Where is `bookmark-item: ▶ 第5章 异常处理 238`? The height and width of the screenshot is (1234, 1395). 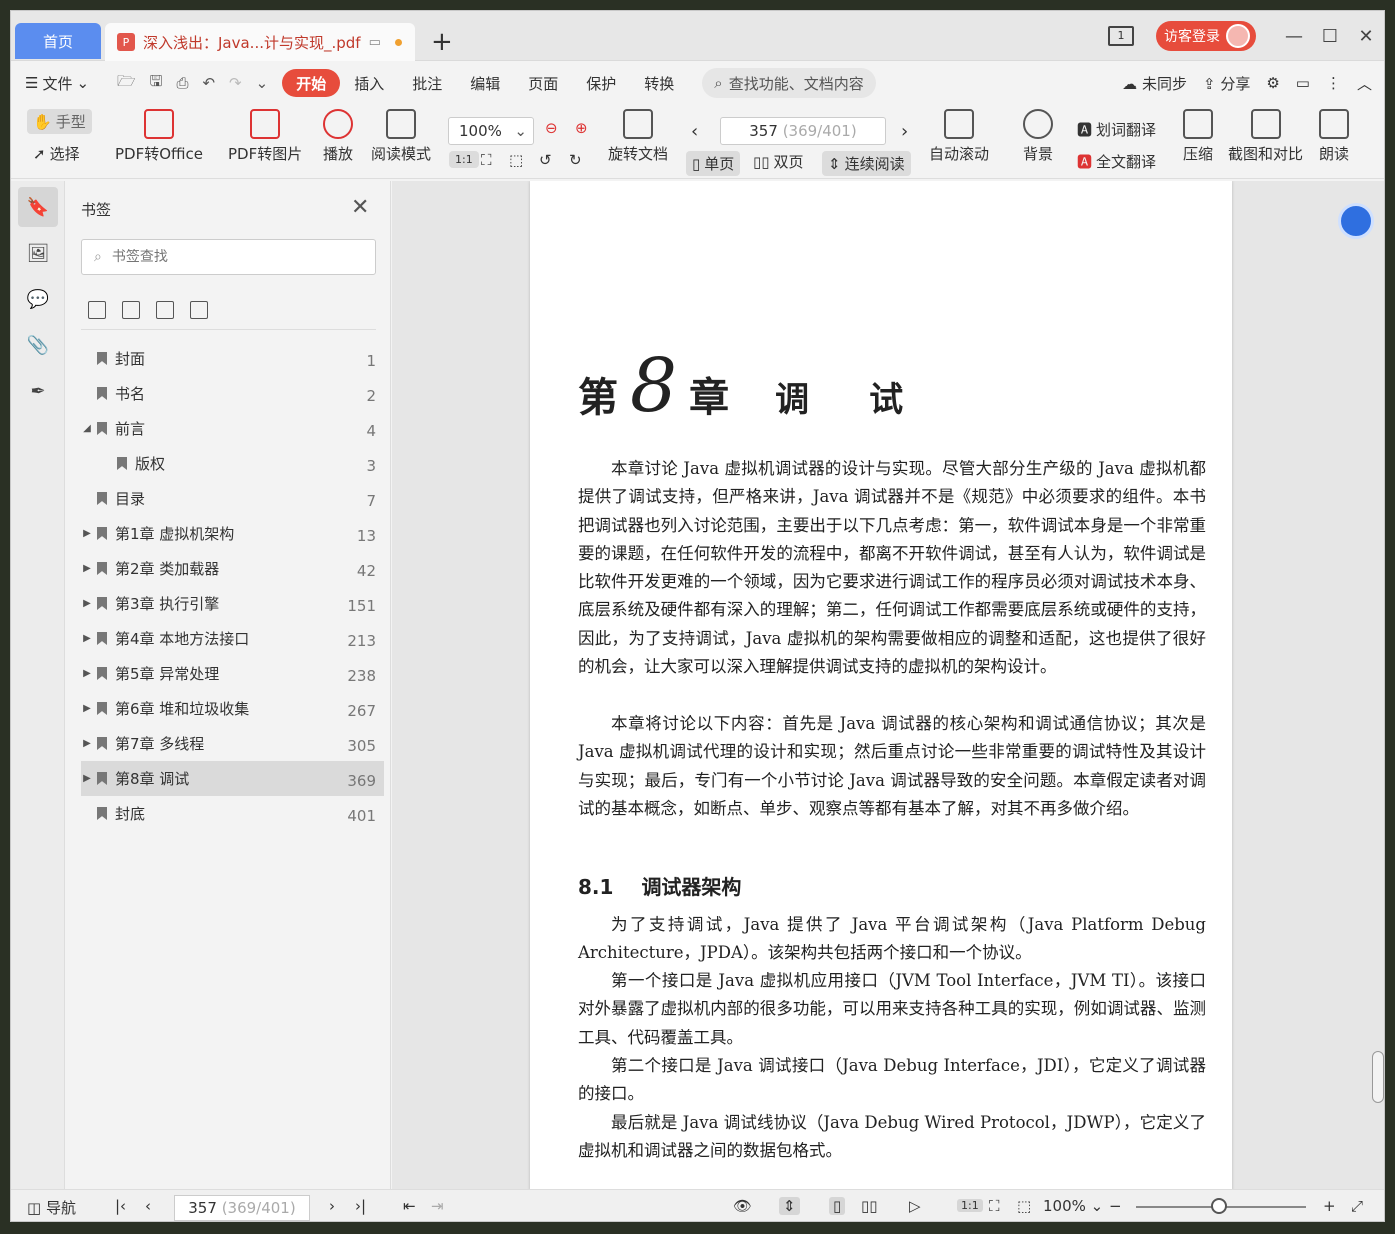 bookmark-item: ▶ 第5章 异常处理 238 is located at coordinates (232, 673).